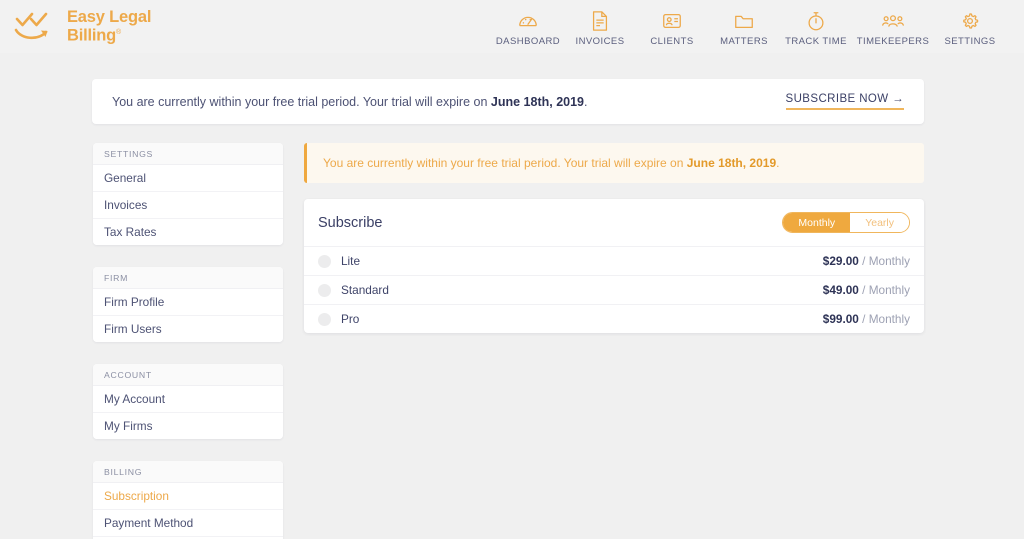 The height and width of the screenshot is (539, 1024). I want to click on brand-name: Easy Legal Billing®, so click(109, 27).